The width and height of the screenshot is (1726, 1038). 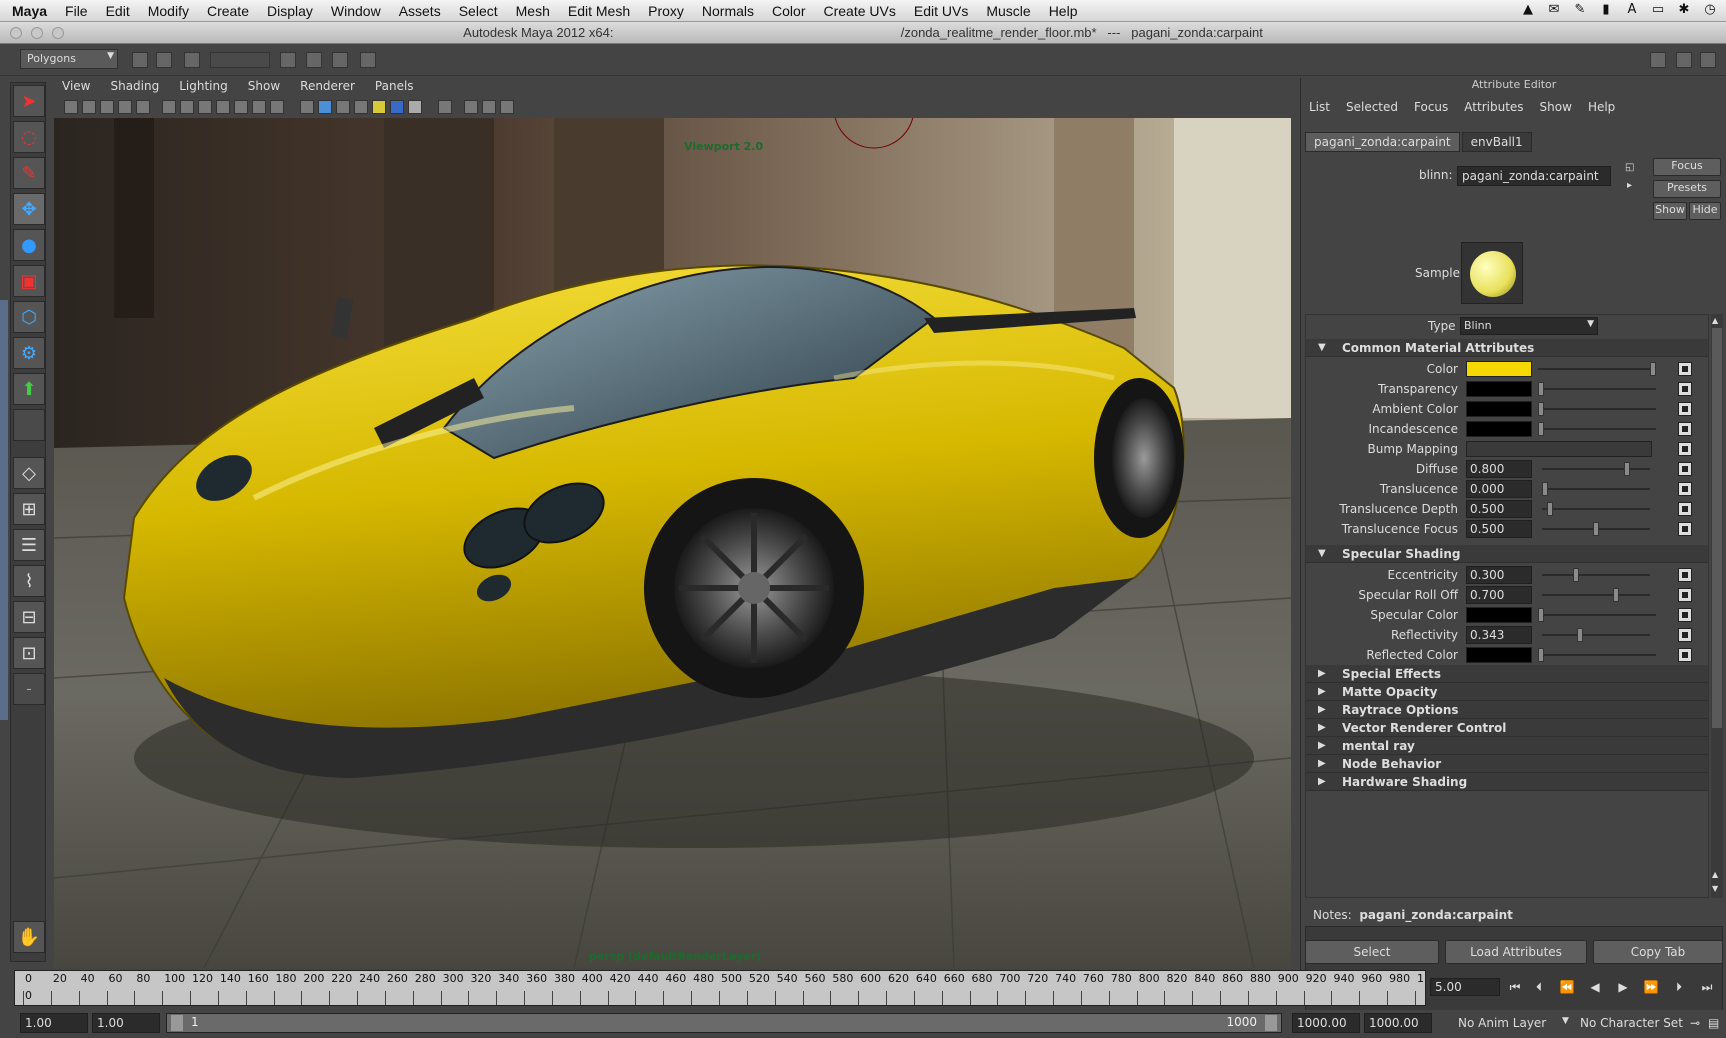 What do you see at coordinates (241, 107) in the screenshot?
I see `field-chart-icon` at bounding box center [241, 107].